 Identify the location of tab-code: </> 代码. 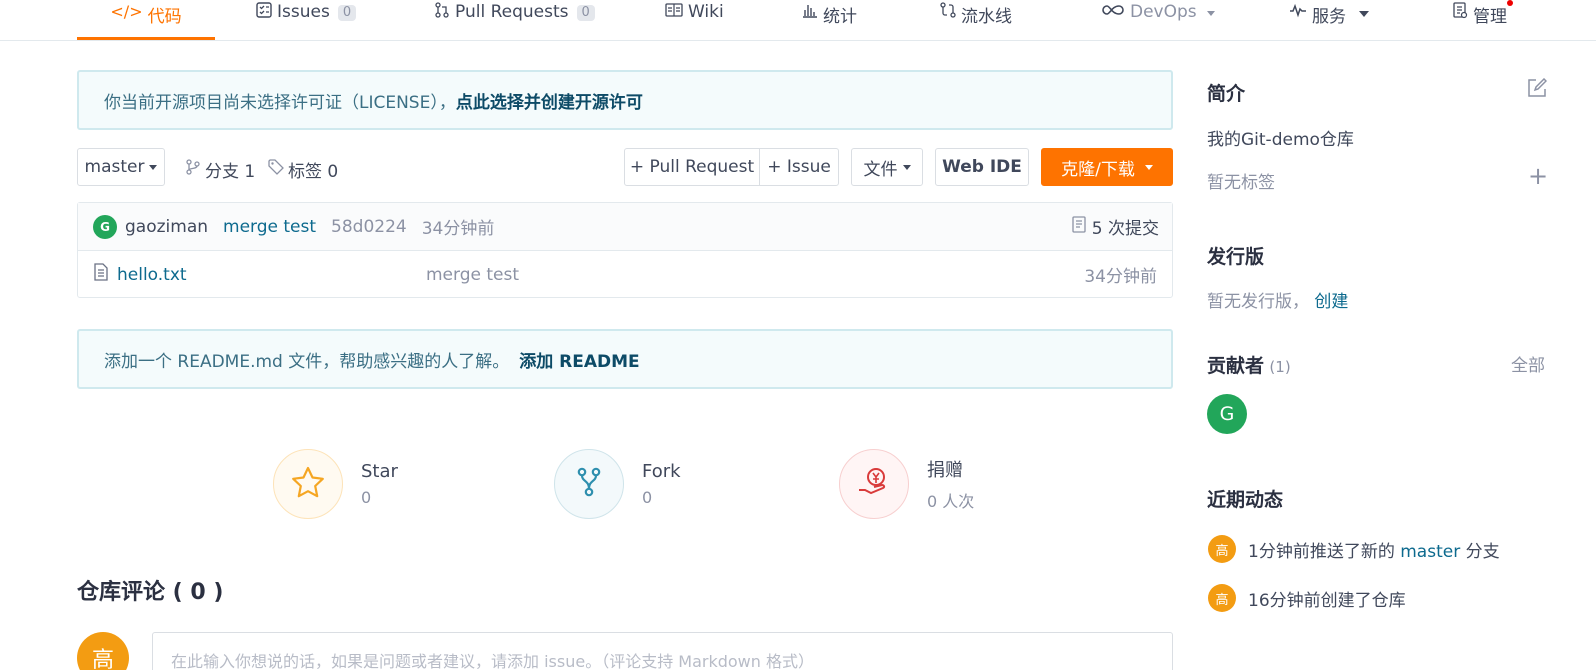
(146, 20).